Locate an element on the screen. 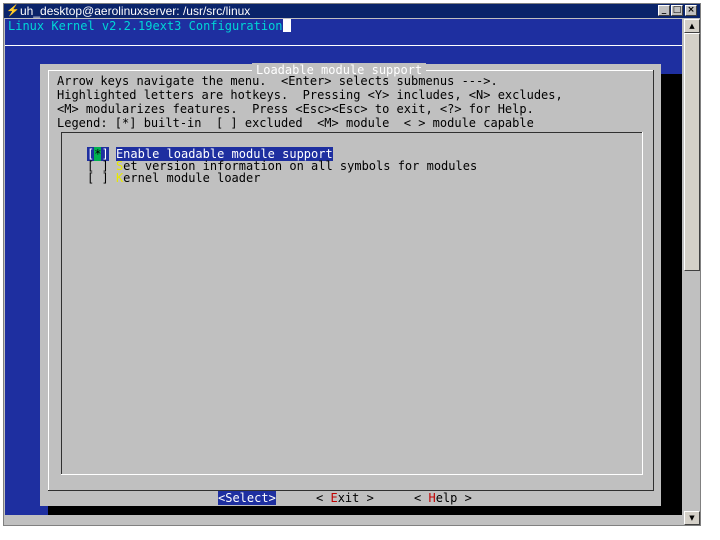 This screenshot has height=540, width=720. menu-item-kernel-module-loader: [ ] Kernel module loader is located at coordinates (173, 178).